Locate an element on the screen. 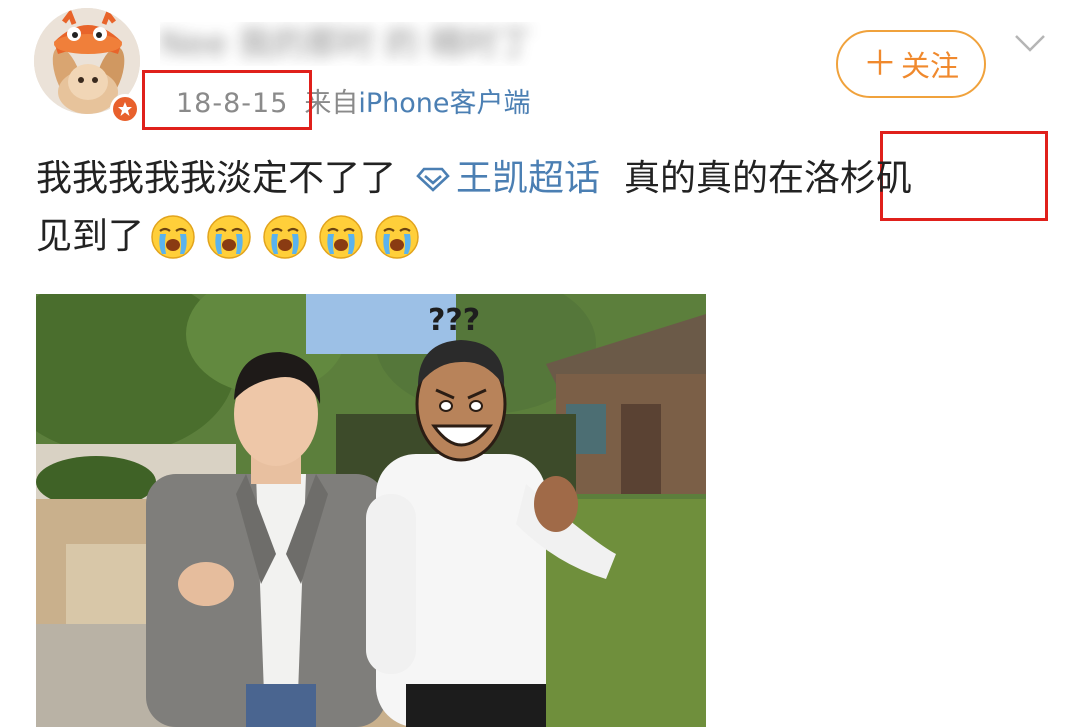 The width and height of the screenshot is (1080, 727). source-client-link: iPhone客户端 is located at coordinates (444, 103).